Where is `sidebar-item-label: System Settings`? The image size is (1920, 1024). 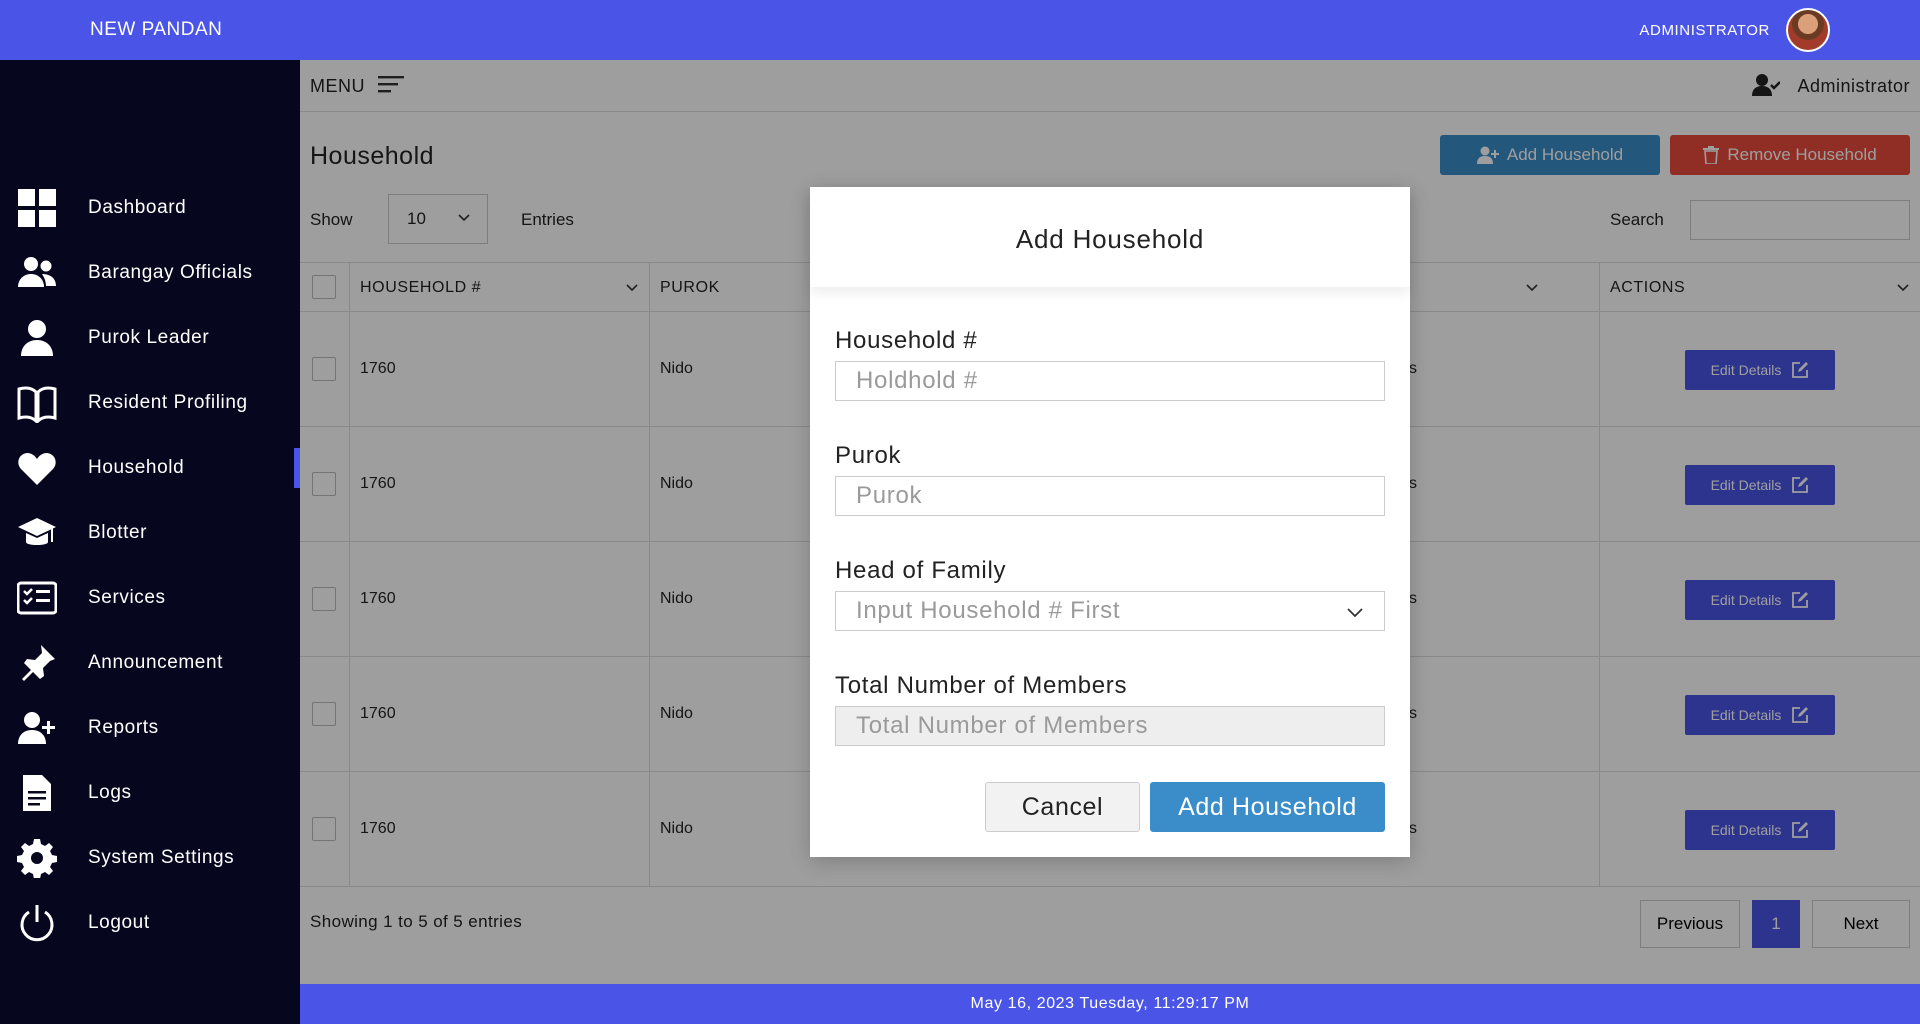 sidebar-item-label: System Settings is located at coordinates (161, 857).